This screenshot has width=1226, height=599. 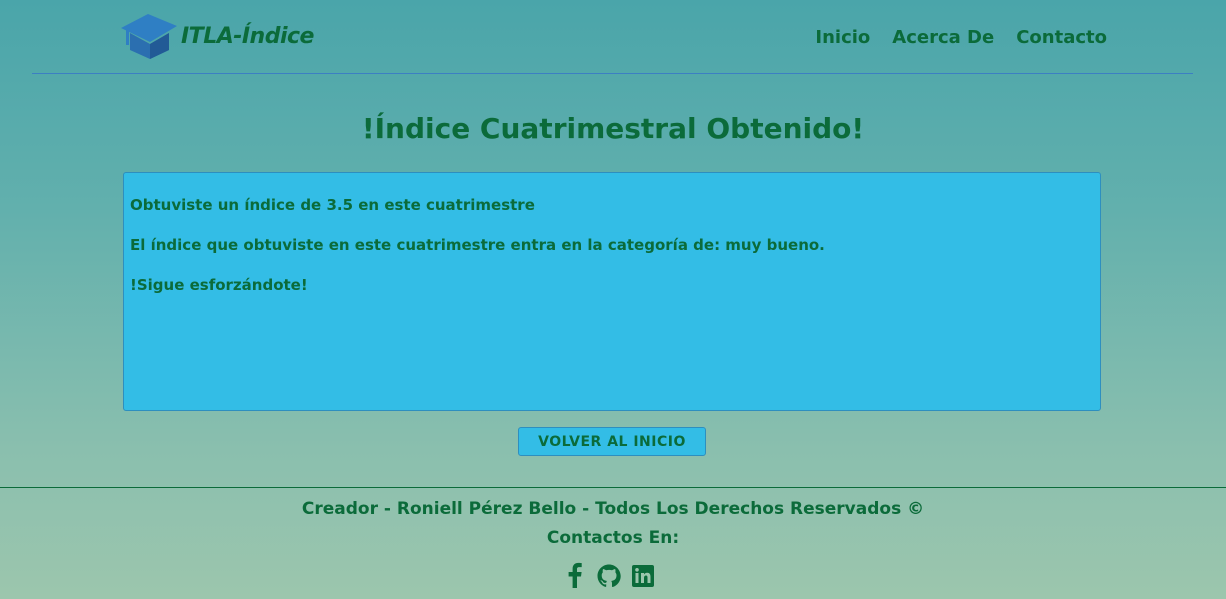 I want to click on result-encouragement-text: !Sigue esforzándote!, so click(x=219, y=285).